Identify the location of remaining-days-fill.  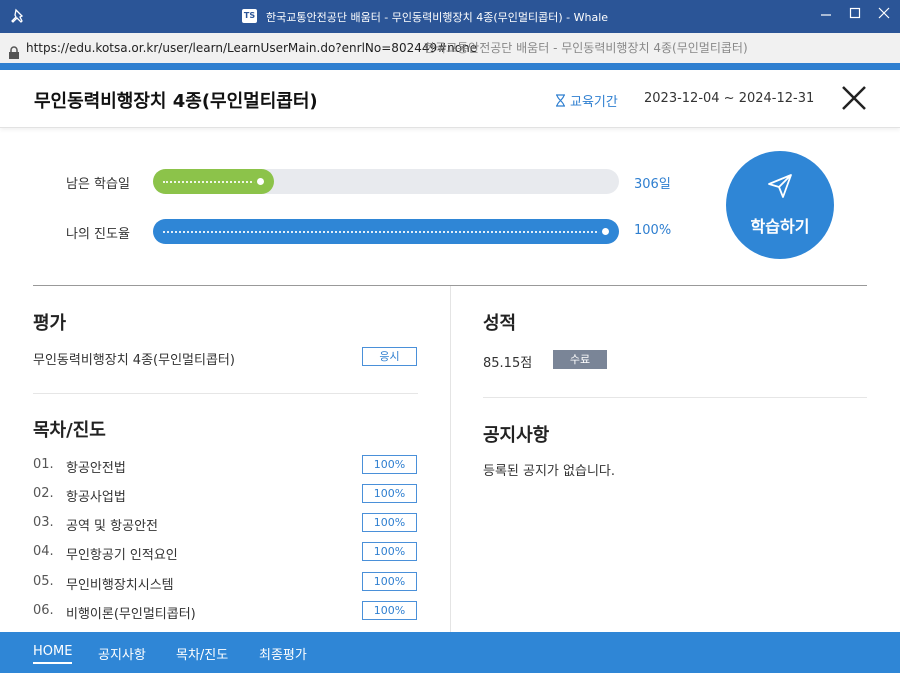
(214, 181).